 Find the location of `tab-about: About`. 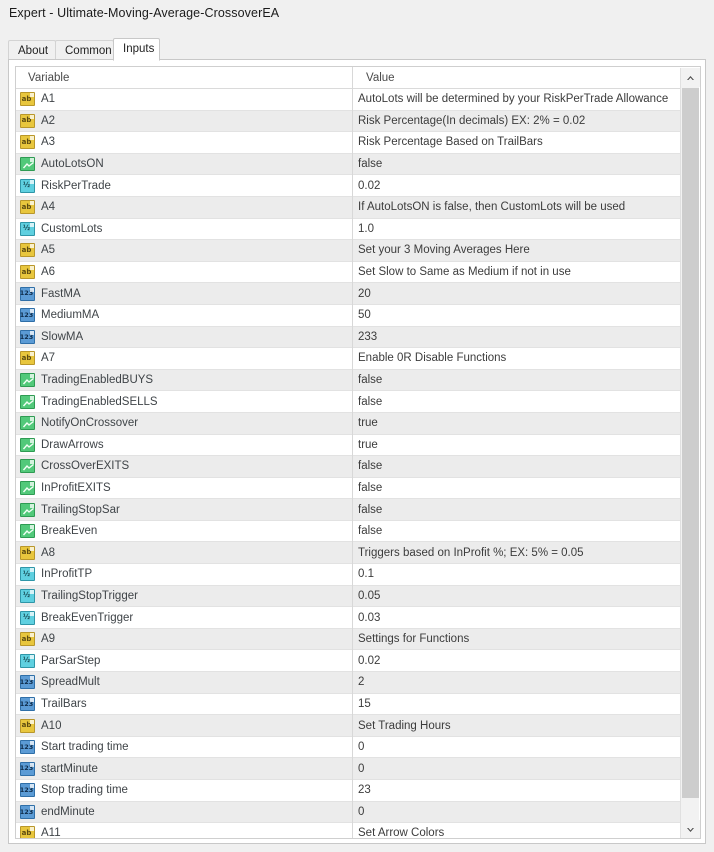

tab-about: About is located at coordinates (32, 50).